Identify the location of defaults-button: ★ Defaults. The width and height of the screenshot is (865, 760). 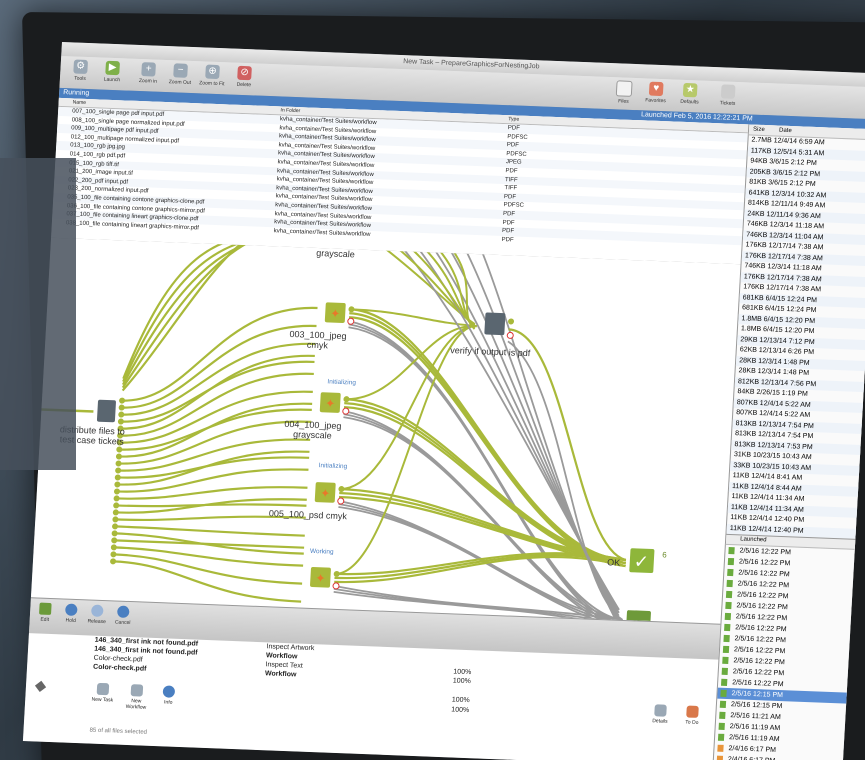
(689, 94).